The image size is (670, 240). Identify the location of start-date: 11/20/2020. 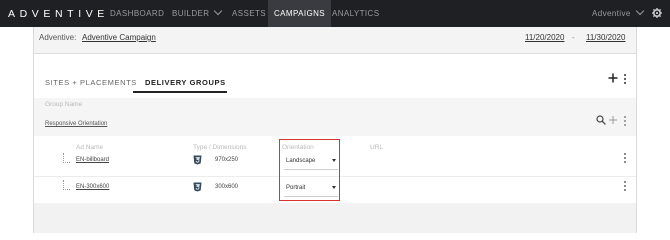
(544, 37).